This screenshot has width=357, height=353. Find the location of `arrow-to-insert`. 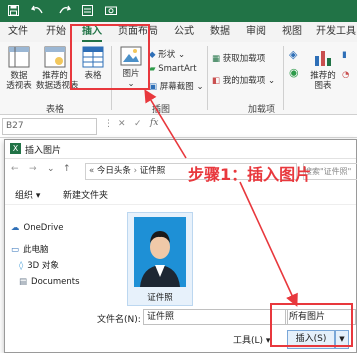

arrow-to-insert is located at coordinates (268, 244).